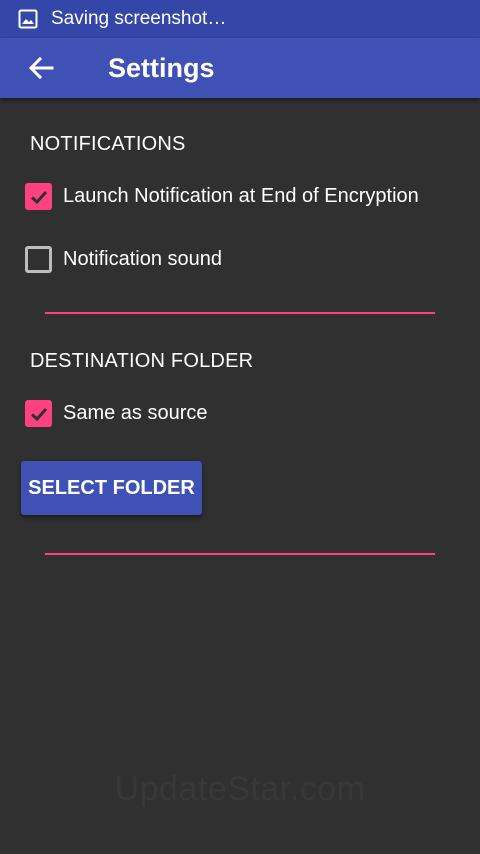  Describe the element at coordinates (108, 144) in the screenshot. I see `notifications-header: NOTIFICATIONS` at that location.